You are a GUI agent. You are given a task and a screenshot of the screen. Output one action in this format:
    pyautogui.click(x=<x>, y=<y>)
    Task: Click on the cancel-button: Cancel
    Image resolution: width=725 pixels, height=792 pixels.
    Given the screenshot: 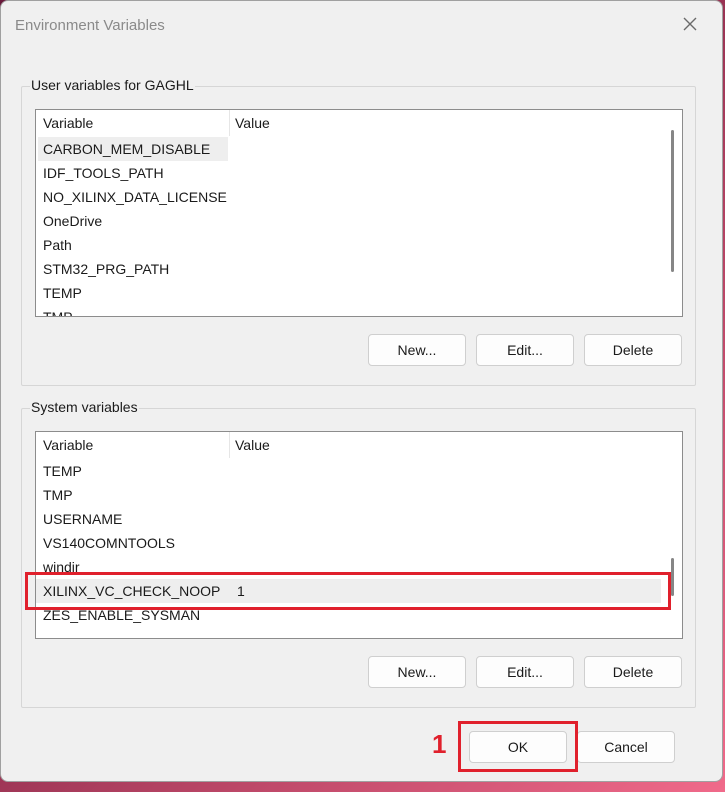 What is the action you would take?
    pyautogui.click(x=626, y=747)
    